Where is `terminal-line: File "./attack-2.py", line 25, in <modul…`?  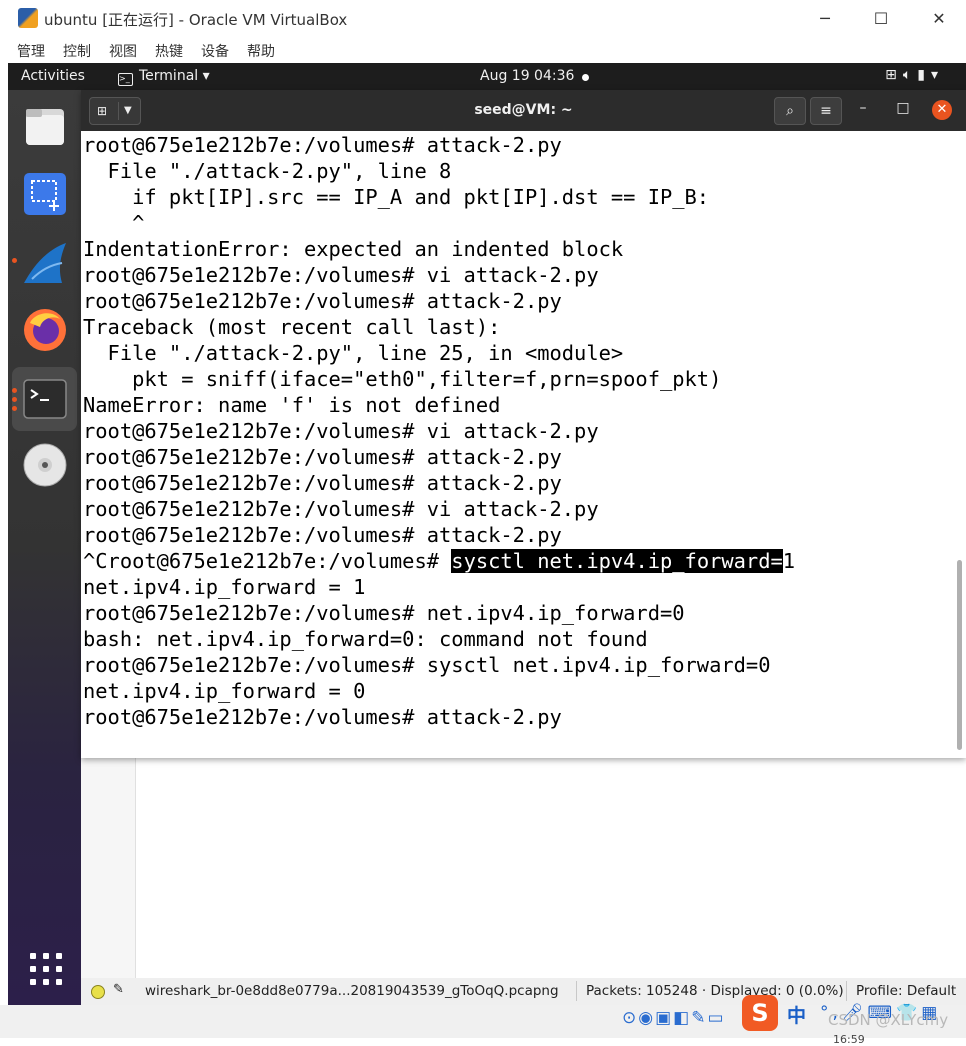 terminal-line: File "./attack-2.py", line 25, in <modul… is located at coordinates (353, 353).